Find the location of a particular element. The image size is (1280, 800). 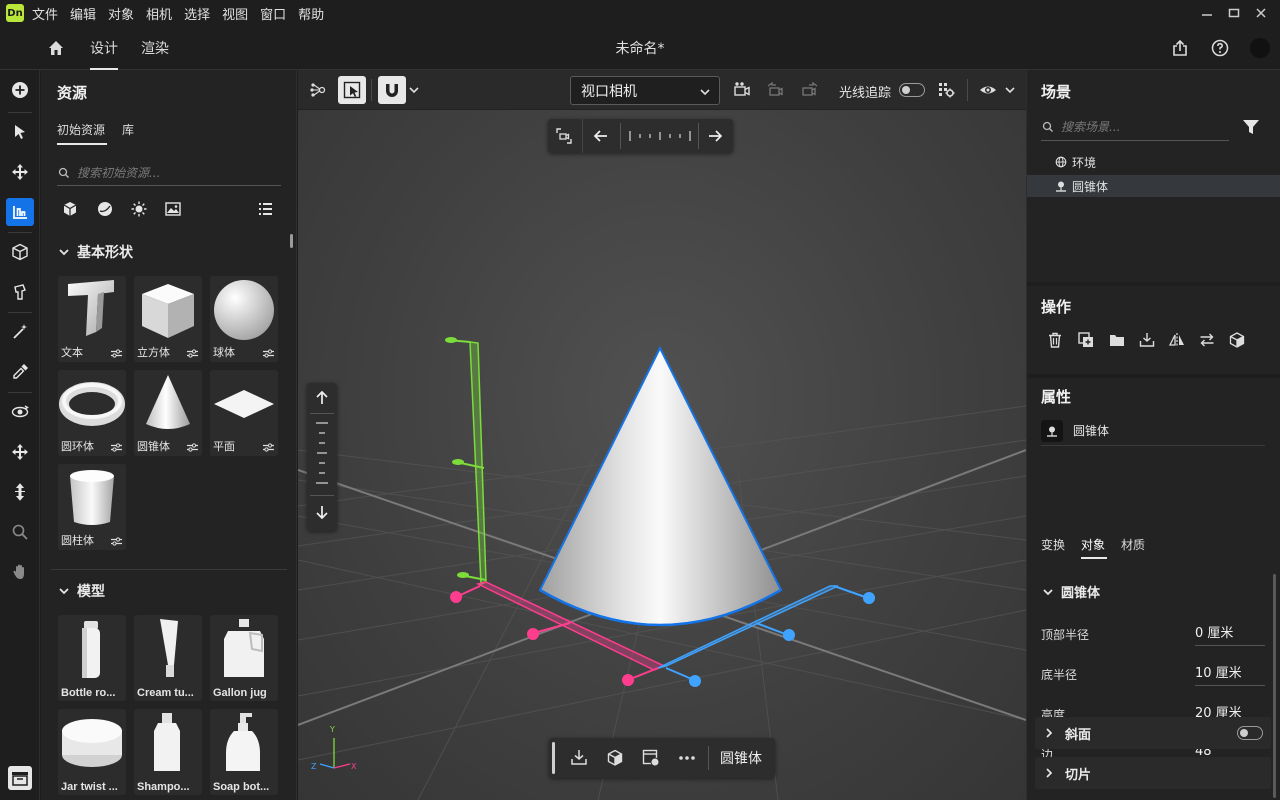

menu-edit: 编辑 is located at coordinates (83, 13).